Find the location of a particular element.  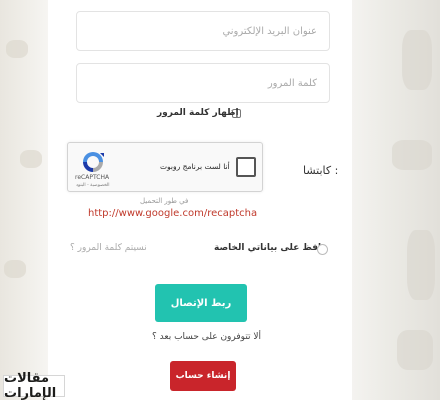

show-password-label: إظهار كلمة المرور is located at coordinates (198, 113).